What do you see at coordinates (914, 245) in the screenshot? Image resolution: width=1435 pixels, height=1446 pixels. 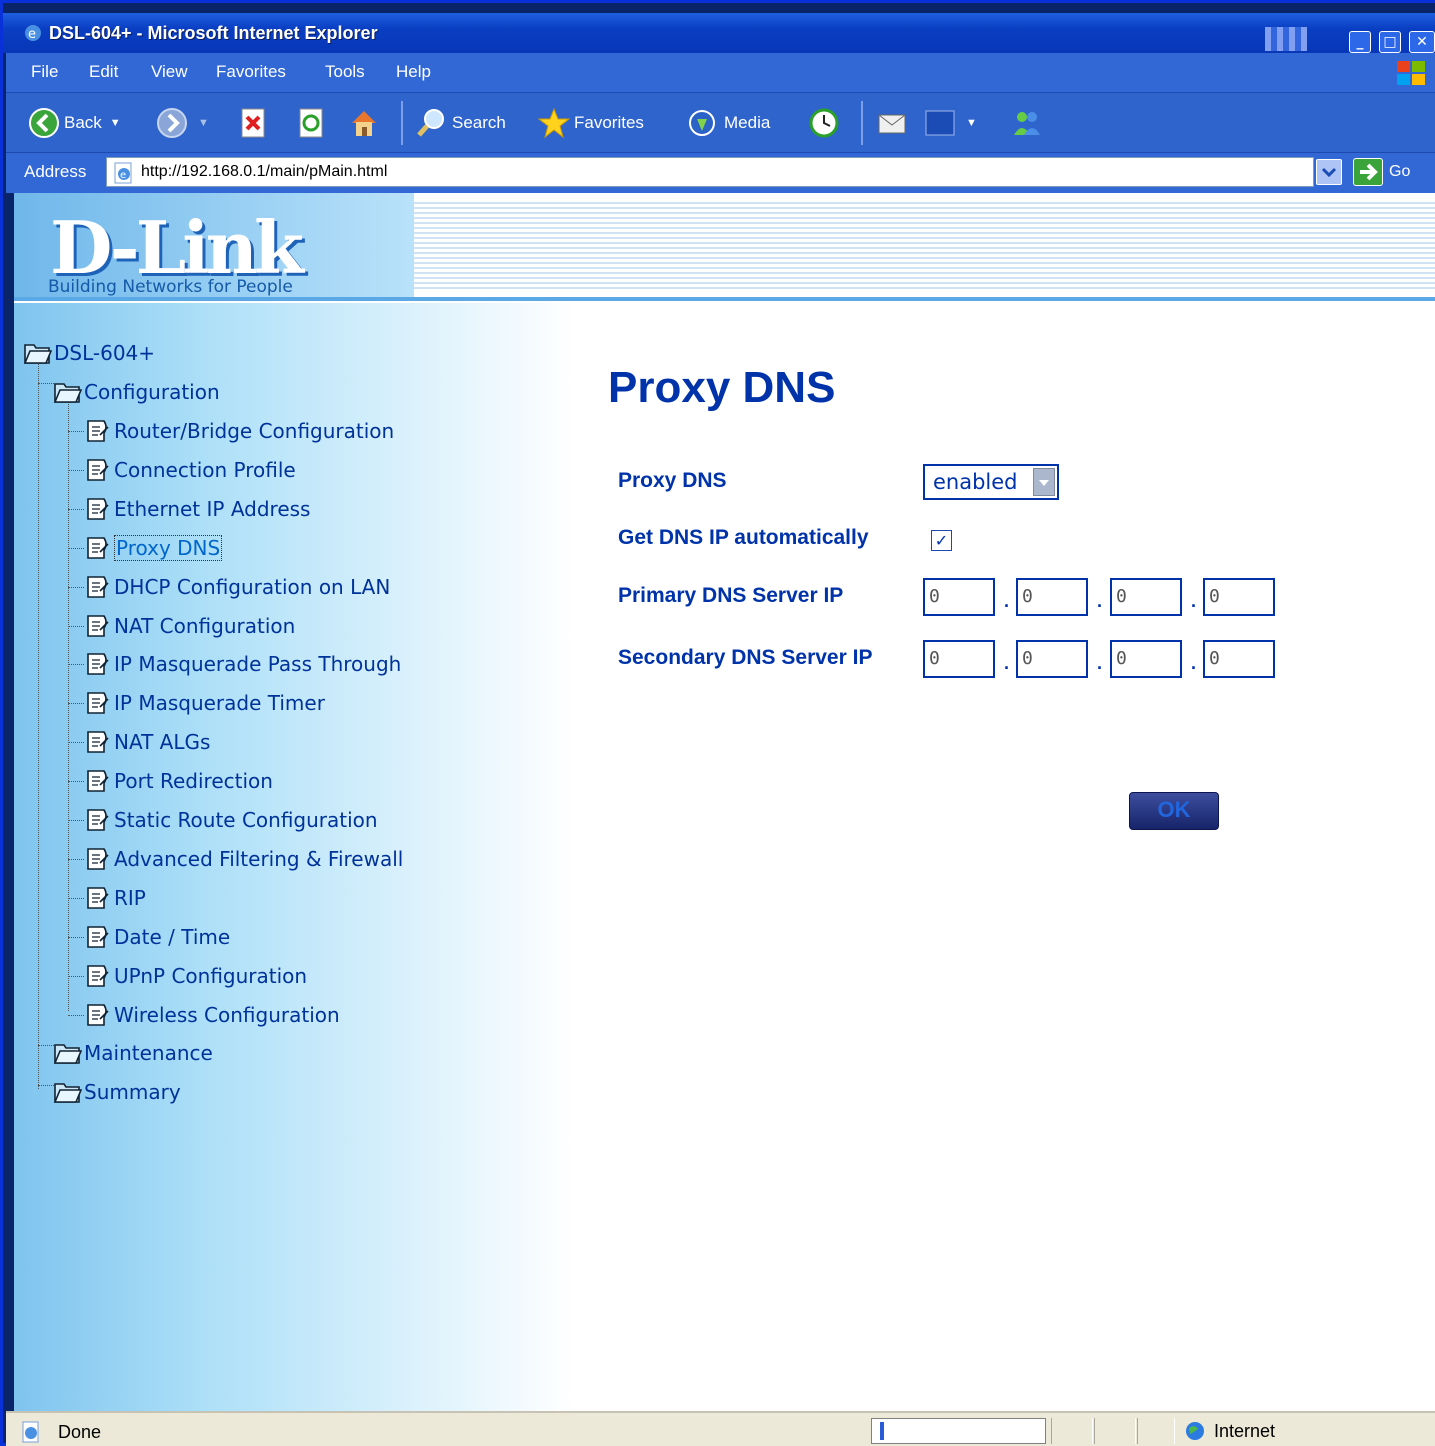 I see `header-stripes` at bounding box center [914, 245].